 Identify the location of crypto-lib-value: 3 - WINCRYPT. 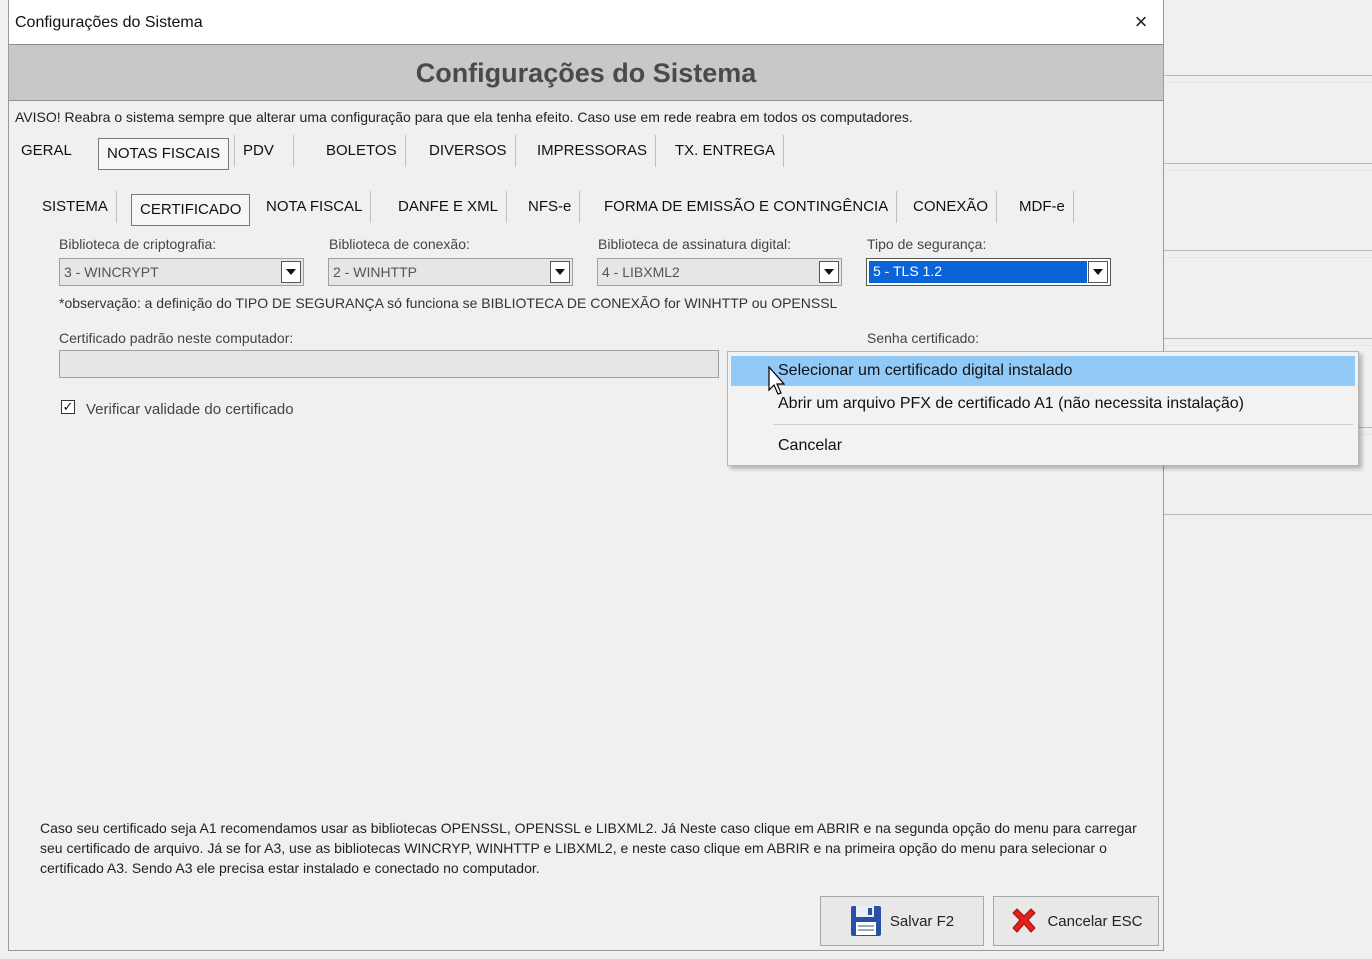
(111, 272).